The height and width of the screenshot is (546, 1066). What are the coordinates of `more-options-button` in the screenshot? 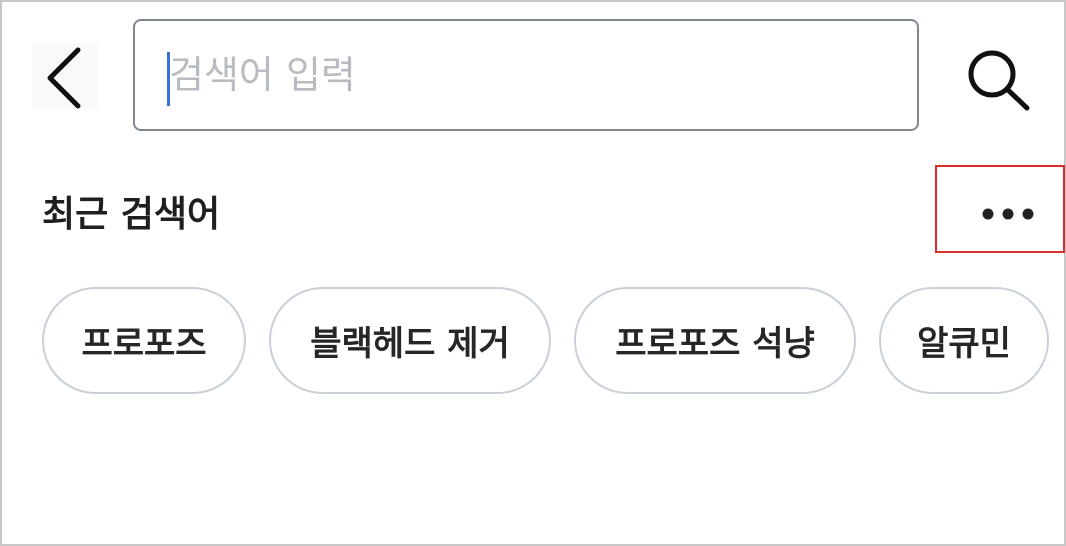 It's located at (1000, 209).